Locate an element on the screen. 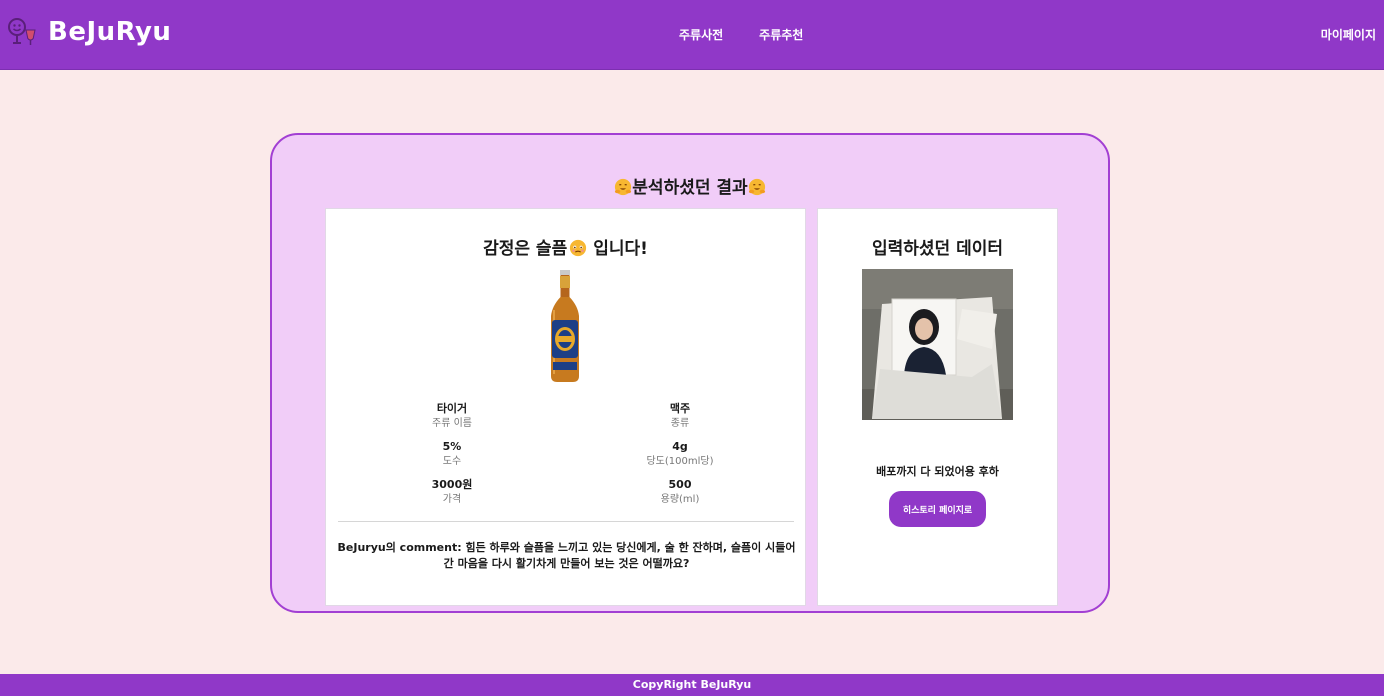  drink-type-label: 종류 is located at coordinates (680, 423).